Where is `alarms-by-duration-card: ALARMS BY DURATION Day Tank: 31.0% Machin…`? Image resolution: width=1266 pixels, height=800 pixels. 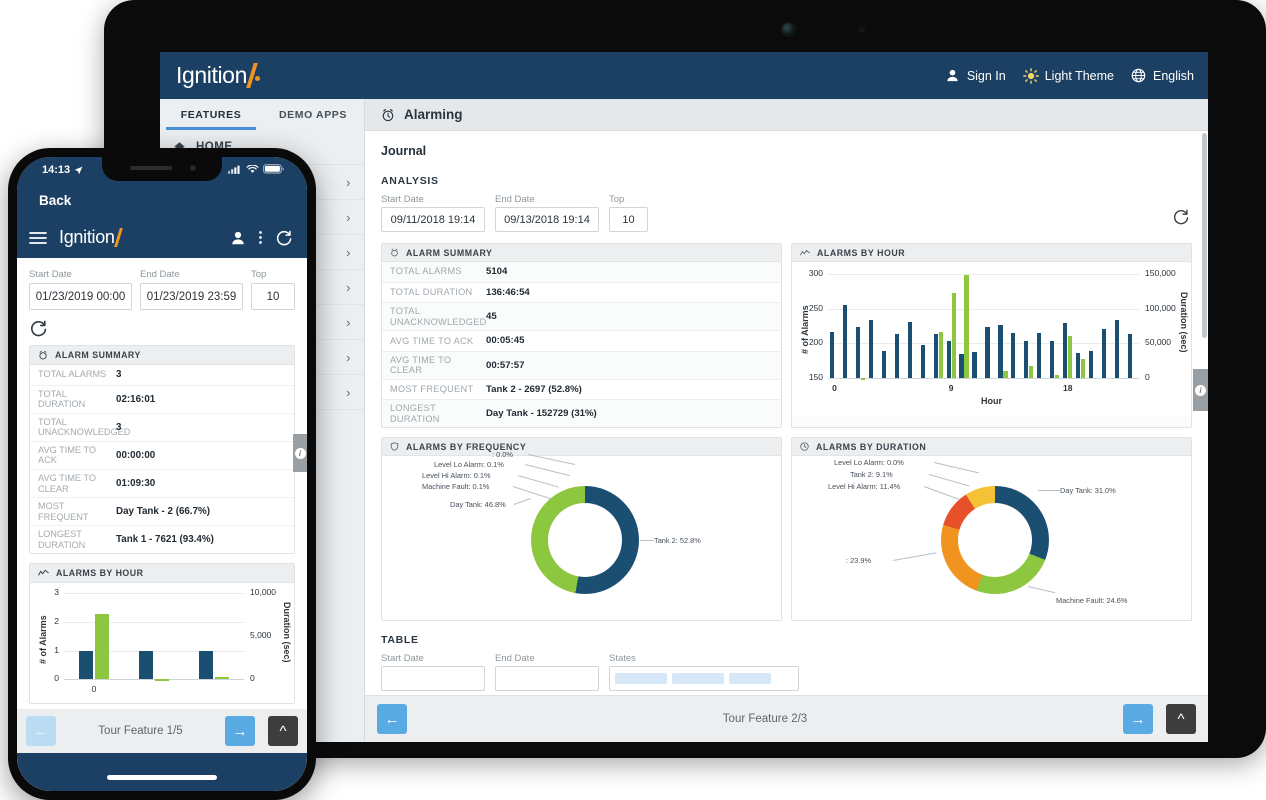
alarms-by-duration-card: ALARMS BY DURATION Day Tank: 31.0% Machin… is located at coordinates (991, 529).